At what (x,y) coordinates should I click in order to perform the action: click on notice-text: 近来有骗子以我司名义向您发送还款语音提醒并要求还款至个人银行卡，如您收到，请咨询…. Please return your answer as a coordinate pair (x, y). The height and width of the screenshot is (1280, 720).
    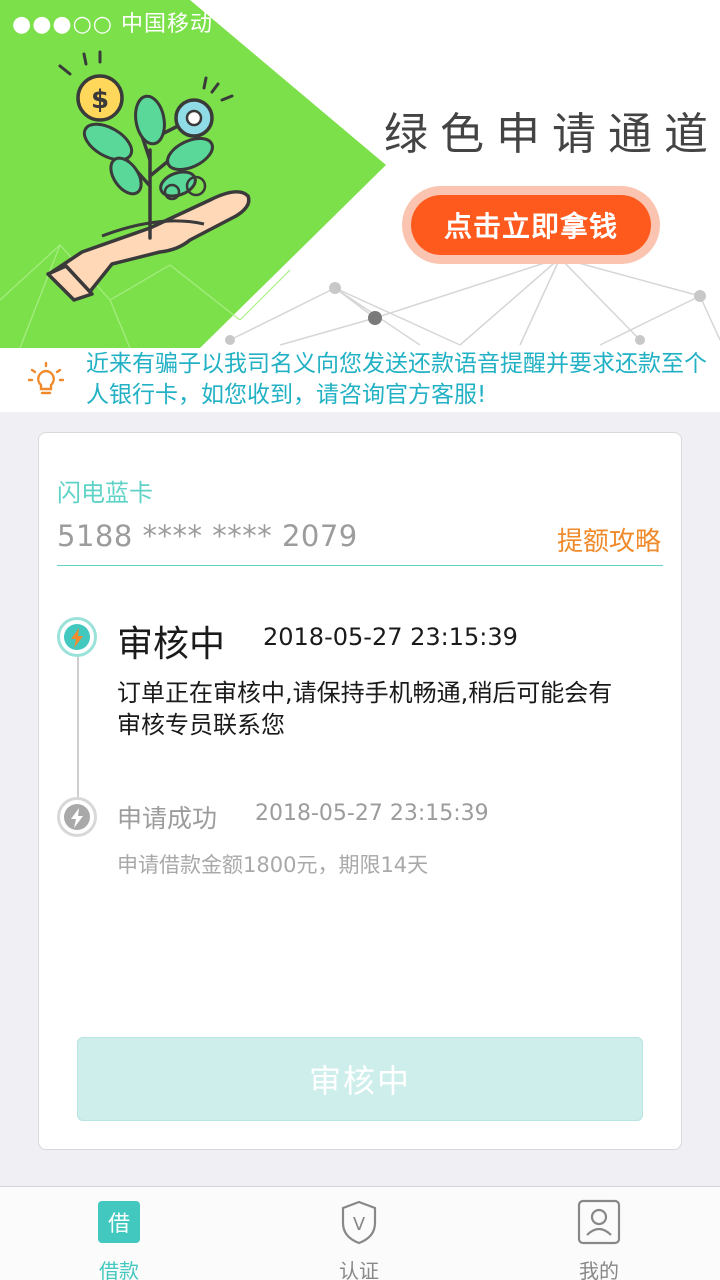
    Looking at the image, I should click on (396, 379).